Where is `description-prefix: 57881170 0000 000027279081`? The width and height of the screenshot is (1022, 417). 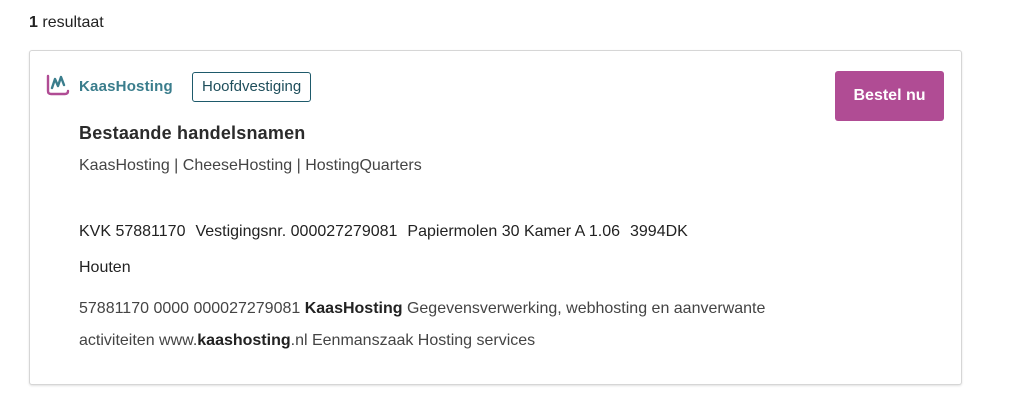
description-prefix: 57881170 0000 000027279081 is located at coordinates (192, 308).